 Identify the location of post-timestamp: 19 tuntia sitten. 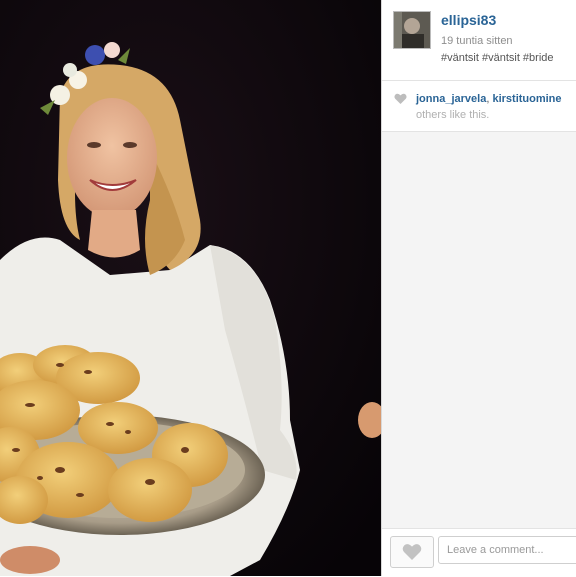
(477, 41).